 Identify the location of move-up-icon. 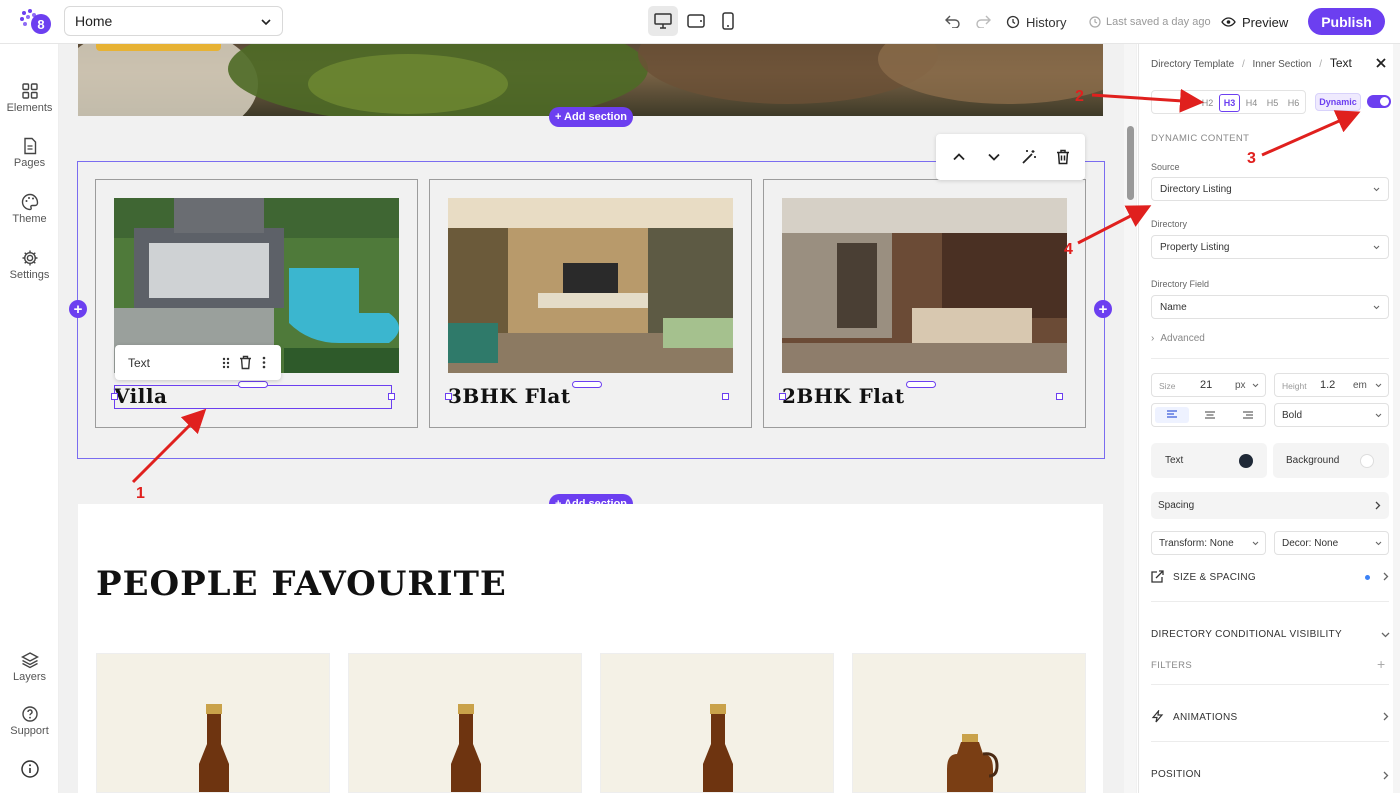
(959, 157).